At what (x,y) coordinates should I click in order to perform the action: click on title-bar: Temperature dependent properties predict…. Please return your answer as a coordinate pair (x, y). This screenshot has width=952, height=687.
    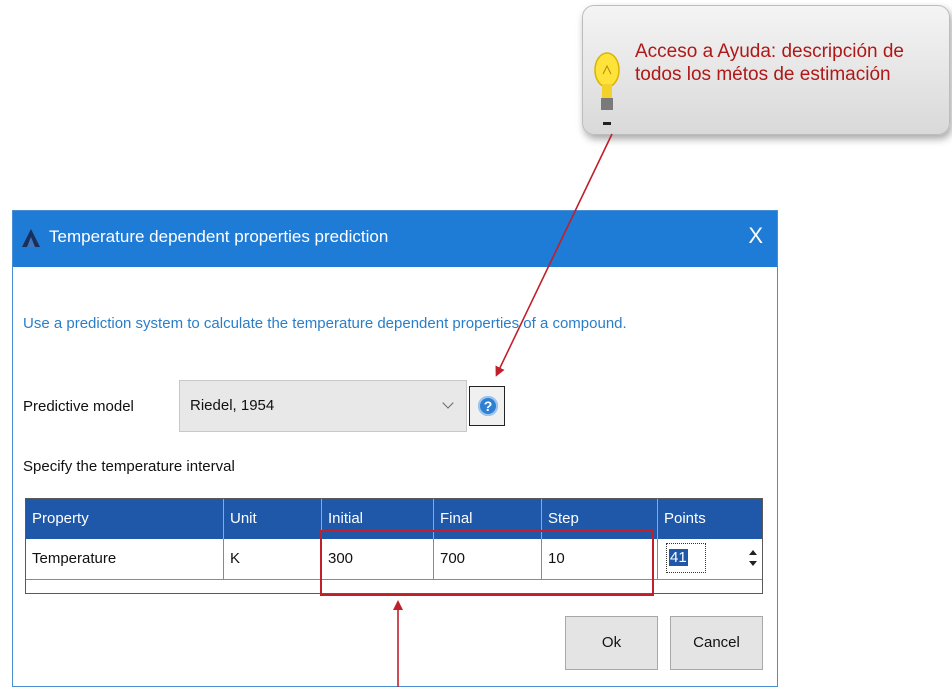
    Looking at the image, I should click on (395, 239).